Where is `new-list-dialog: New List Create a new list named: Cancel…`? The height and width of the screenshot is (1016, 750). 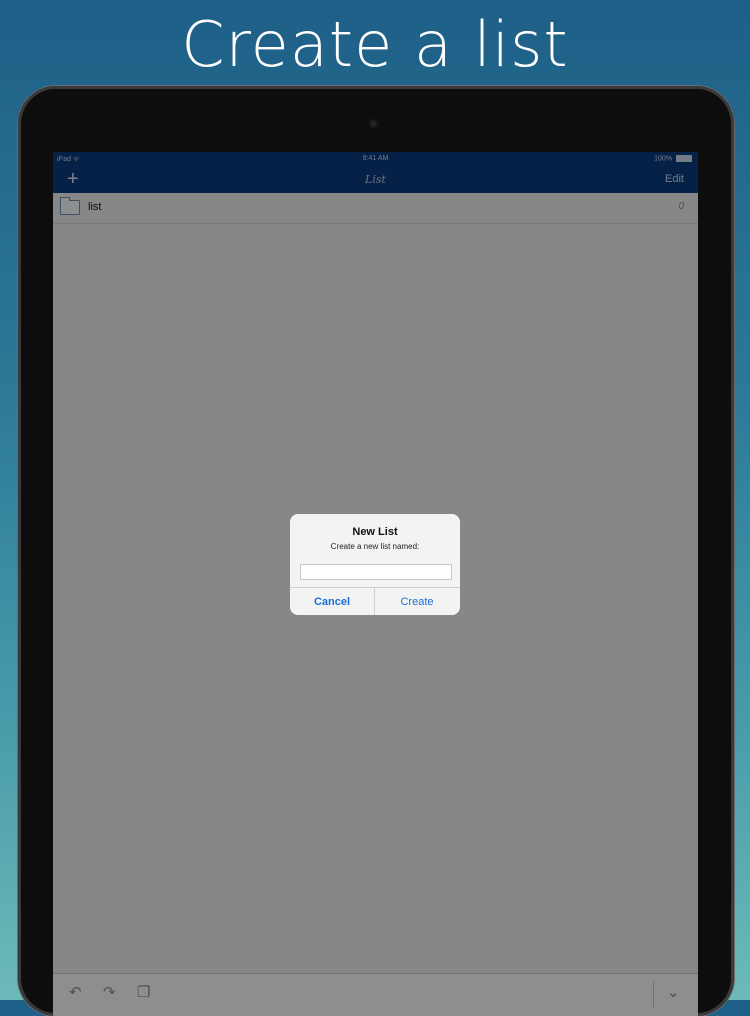
new-list-dialog: New List Create a new list named: Cancel… is located at coordinates (375, 564).